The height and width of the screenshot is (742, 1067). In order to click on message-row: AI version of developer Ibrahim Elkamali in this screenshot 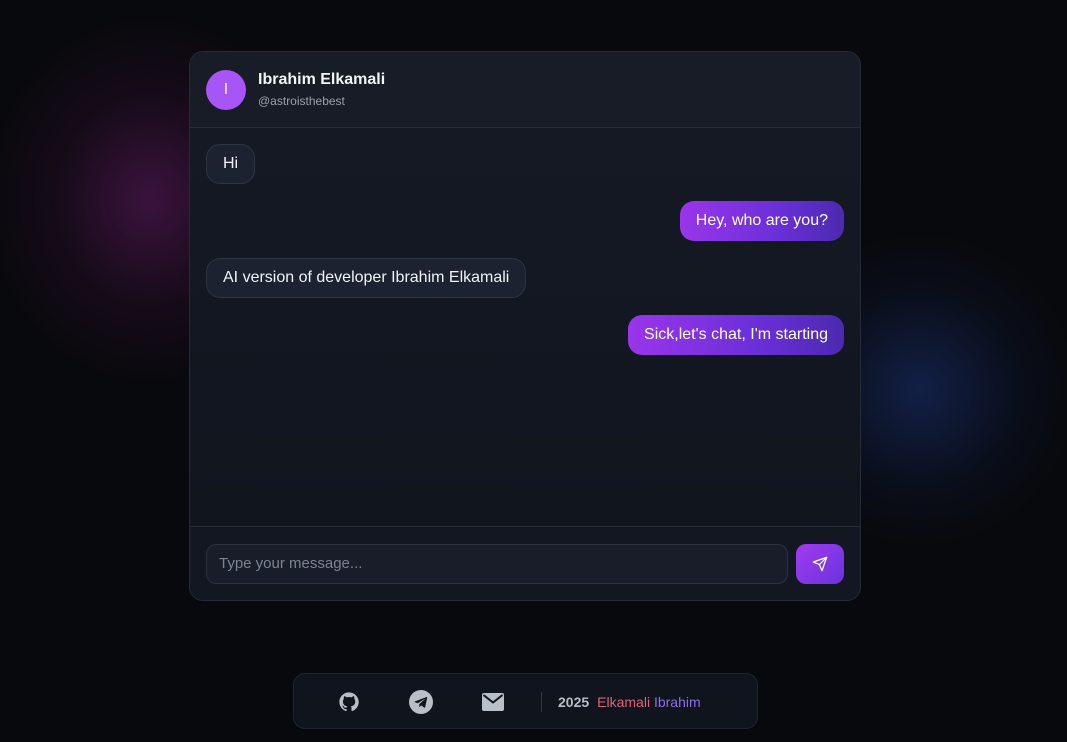, I will do `click(525, 278)`.